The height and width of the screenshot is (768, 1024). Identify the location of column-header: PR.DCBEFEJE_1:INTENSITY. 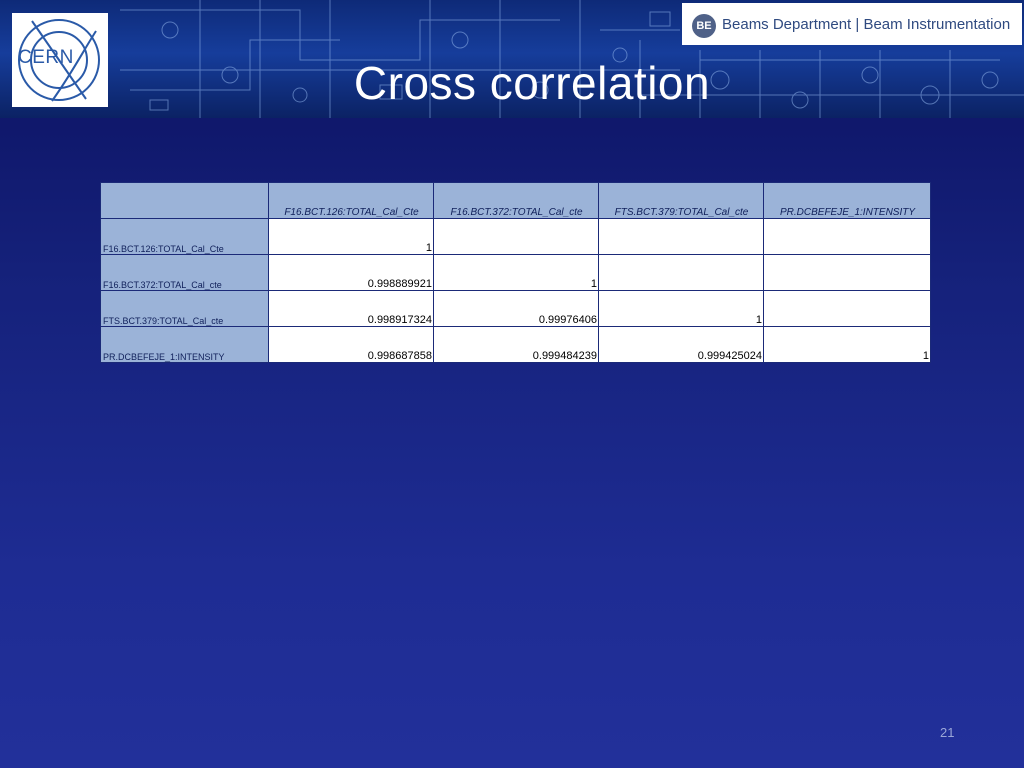
(847, 200).